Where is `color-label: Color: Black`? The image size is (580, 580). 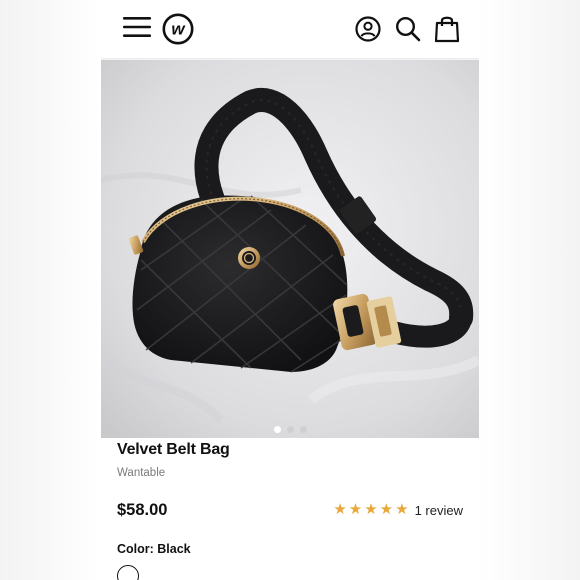 color-label: Color: Black is located at coordinates (154, 549).